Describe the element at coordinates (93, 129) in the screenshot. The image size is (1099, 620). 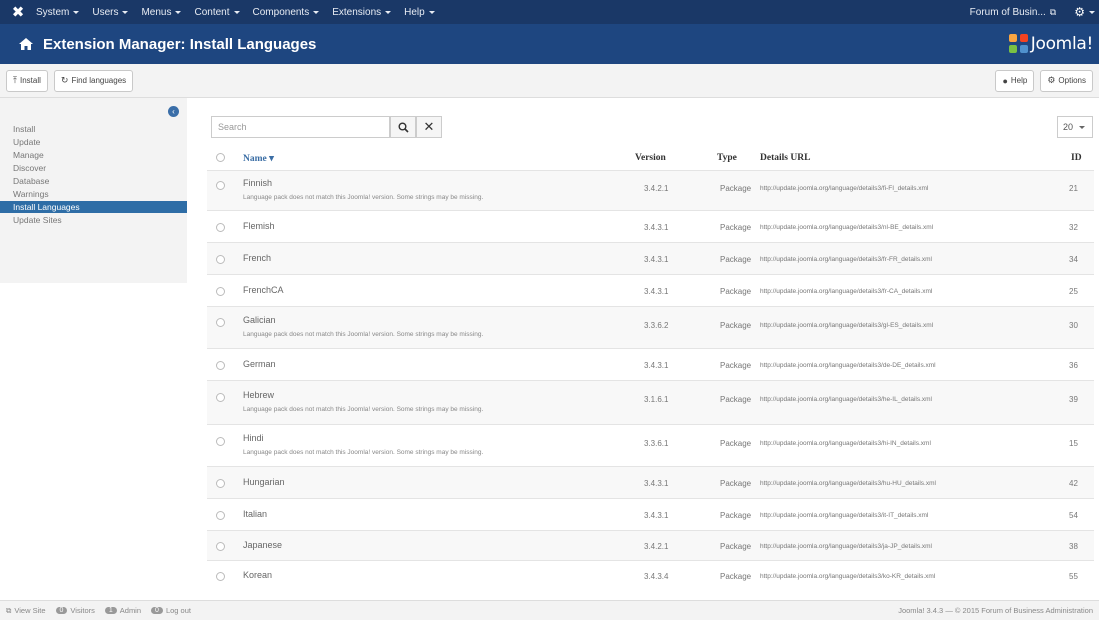
I see `sidebar-item-install: Install` at that location.